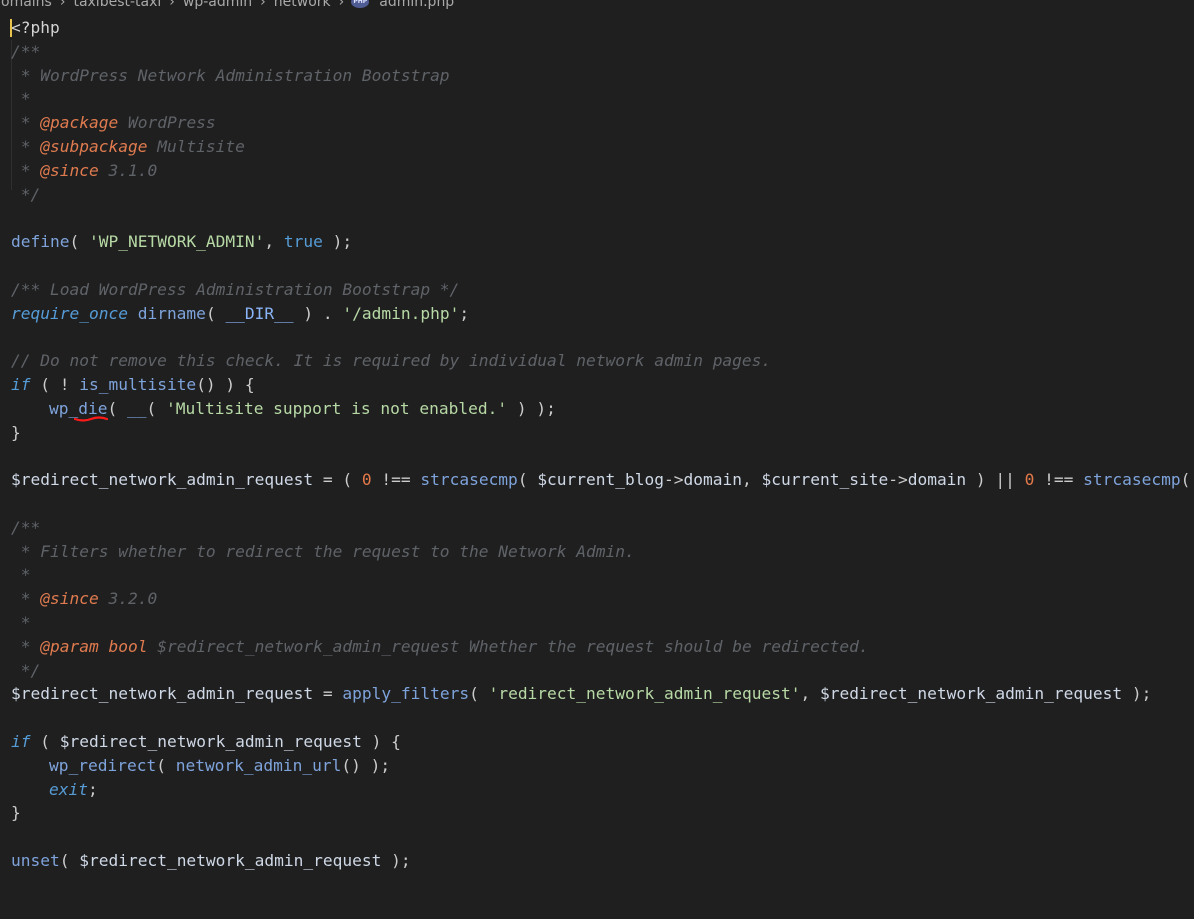 This screenshot has height=919, width=1194. What do you see at coordinates (128, 170) in the screenshot?
I see `doc-comment: 3.1.0` at bounding box center [128, 170].